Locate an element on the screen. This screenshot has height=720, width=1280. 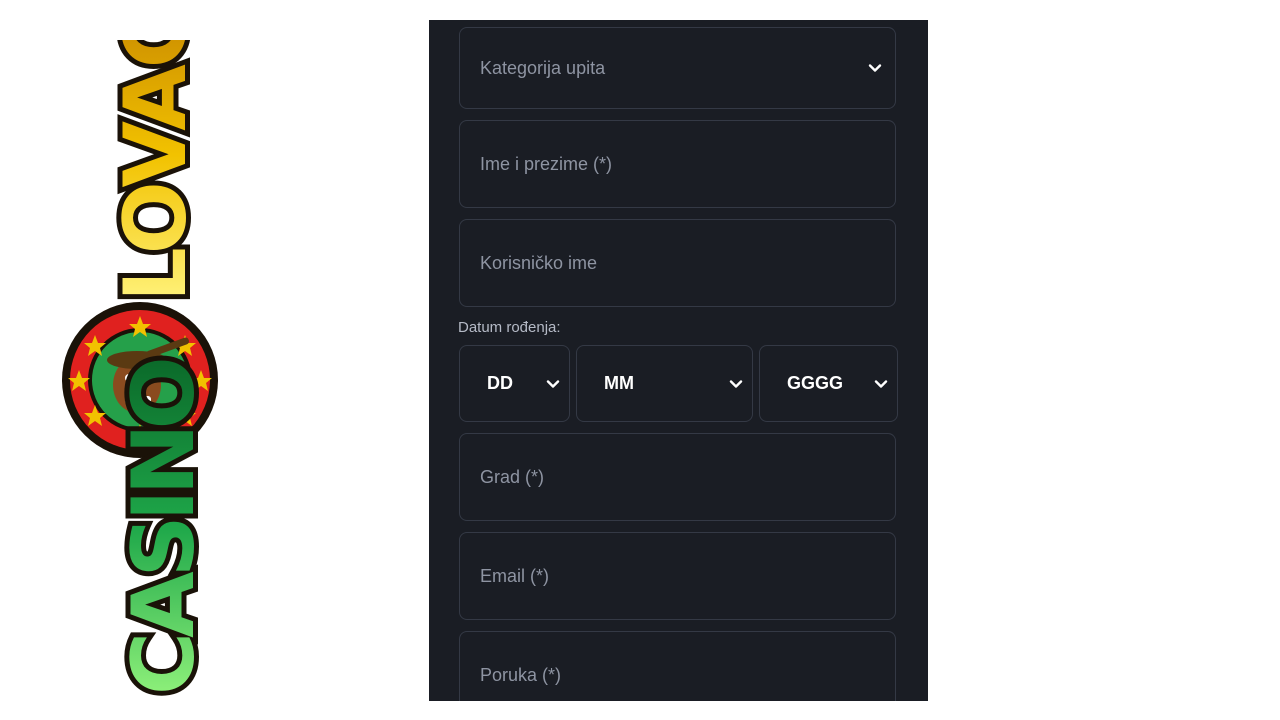
city-placeholder: Grad (*) is located at coordinates (512, 476).